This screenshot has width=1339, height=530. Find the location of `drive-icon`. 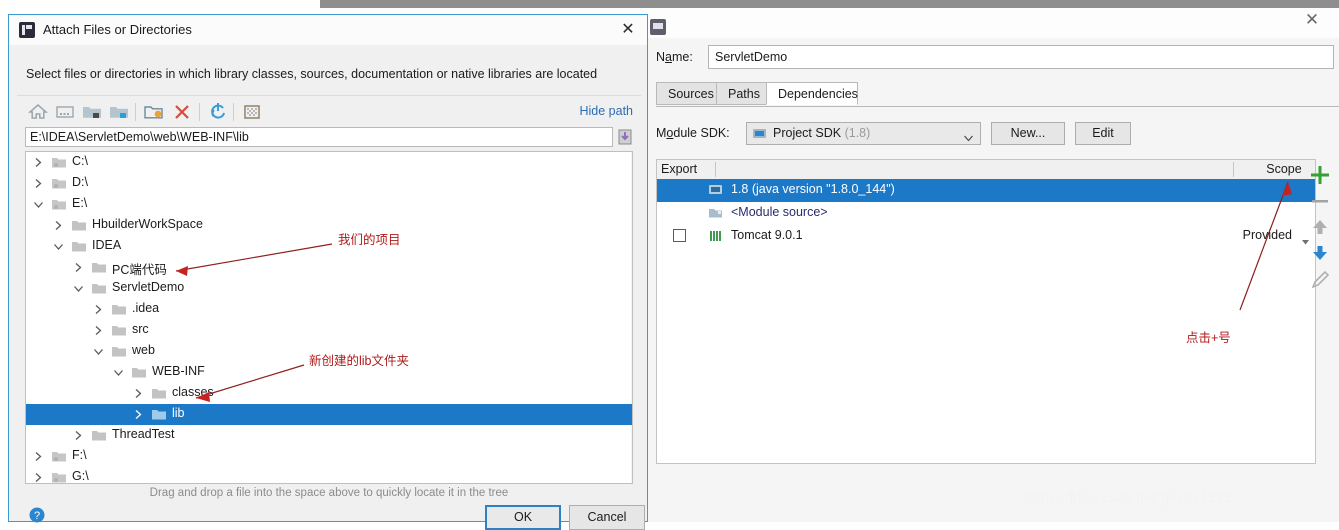

drive-icon is located at coordinates (59, 183).